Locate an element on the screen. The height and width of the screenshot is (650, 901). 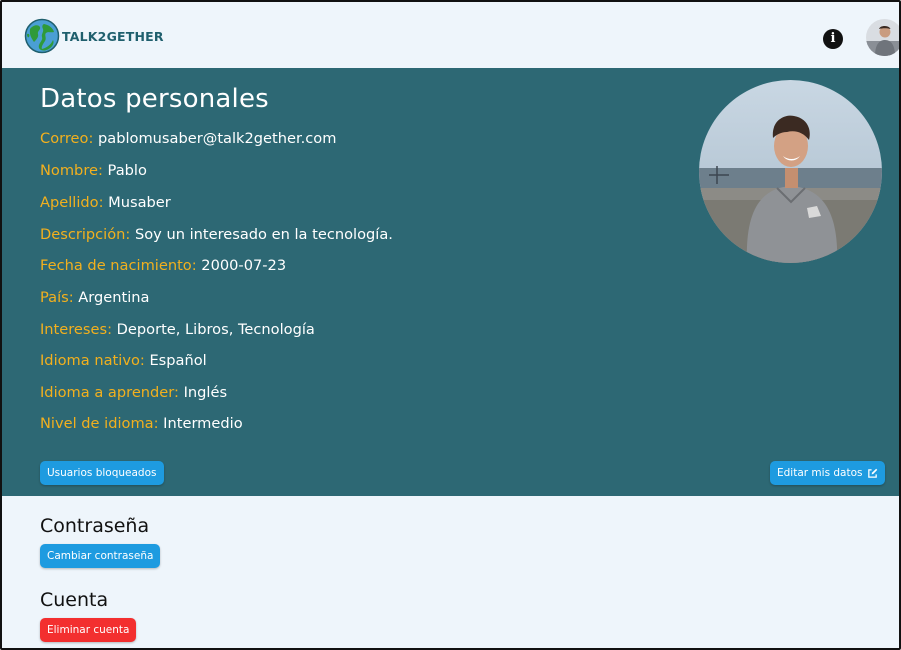
field-interests: Intereses: Deporte, Libros, Tecnología is located at coordinates (177, 329).